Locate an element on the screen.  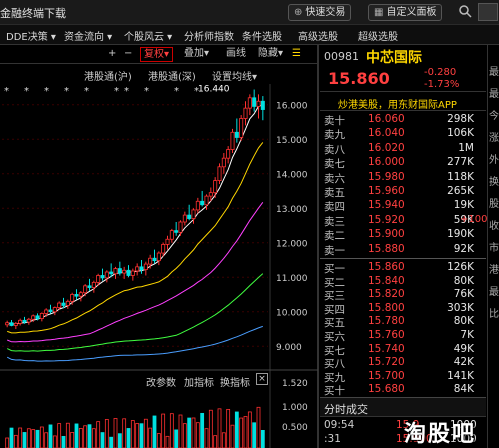
buy-order-row: 买七 15.740 49K is located at coordinates (403, 350).